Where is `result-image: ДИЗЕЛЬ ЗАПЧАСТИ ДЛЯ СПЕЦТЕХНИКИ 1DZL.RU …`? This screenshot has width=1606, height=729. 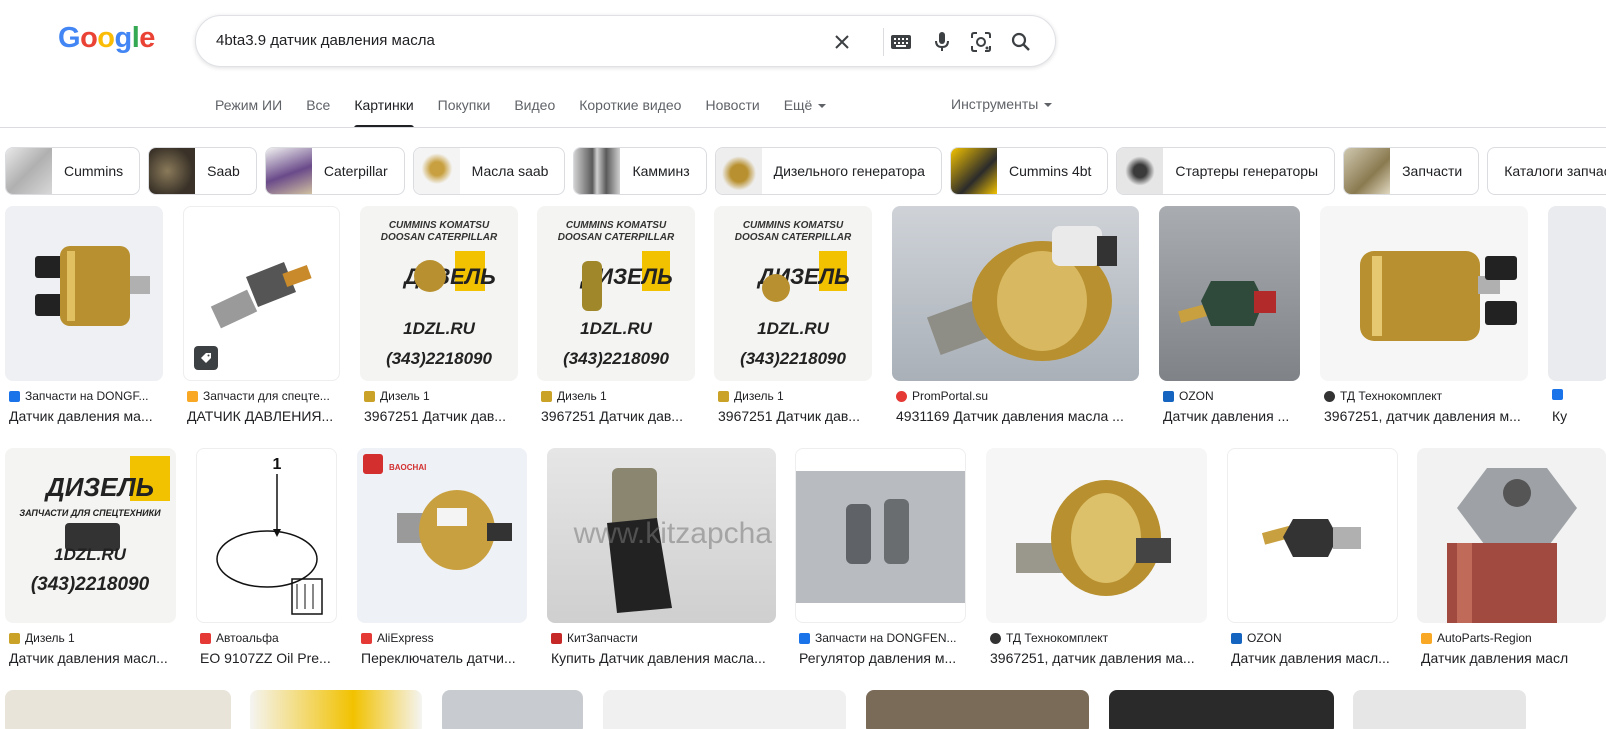
result-image: ДИЗЕЛЬ ЗАПЧАСТИ ДЛЯ СПЕЦТЕХНИКИ 1DZL.RU … is located at coordinates (90, 535).